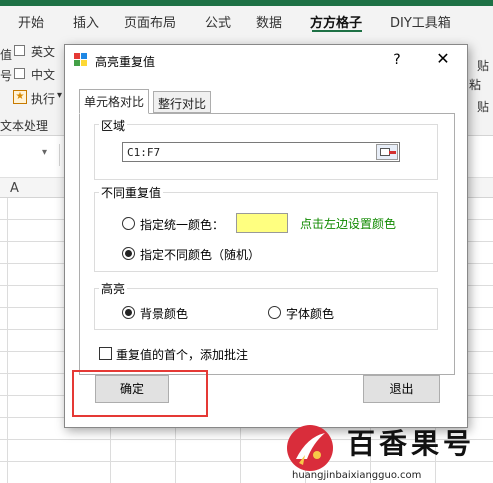  What do you see at coordinates (387, 152) in the screenshot?
I see `range-picker-icon` at bounding box center [387, 152].